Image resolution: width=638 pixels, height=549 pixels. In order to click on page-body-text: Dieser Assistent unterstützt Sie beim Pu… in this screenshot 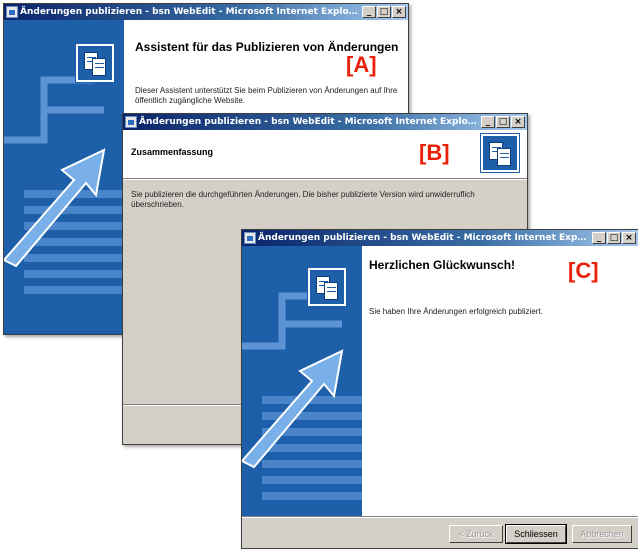, I will do `click(266, 95)`.